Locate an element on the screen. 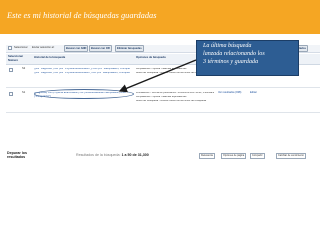  relevance-select: Relevancia is located at coordinates (207, 156).